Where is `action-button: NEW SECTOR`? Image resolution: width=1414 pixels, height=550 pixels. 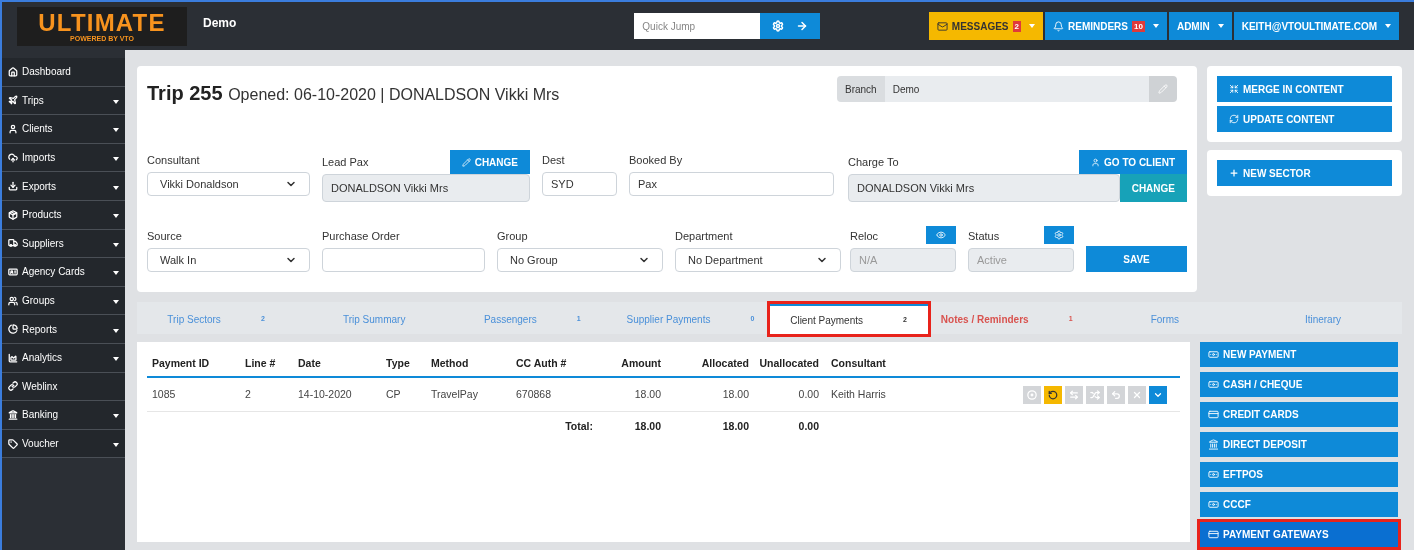 action-button: NEW SECTOR is located at coordinates (1304, 173).